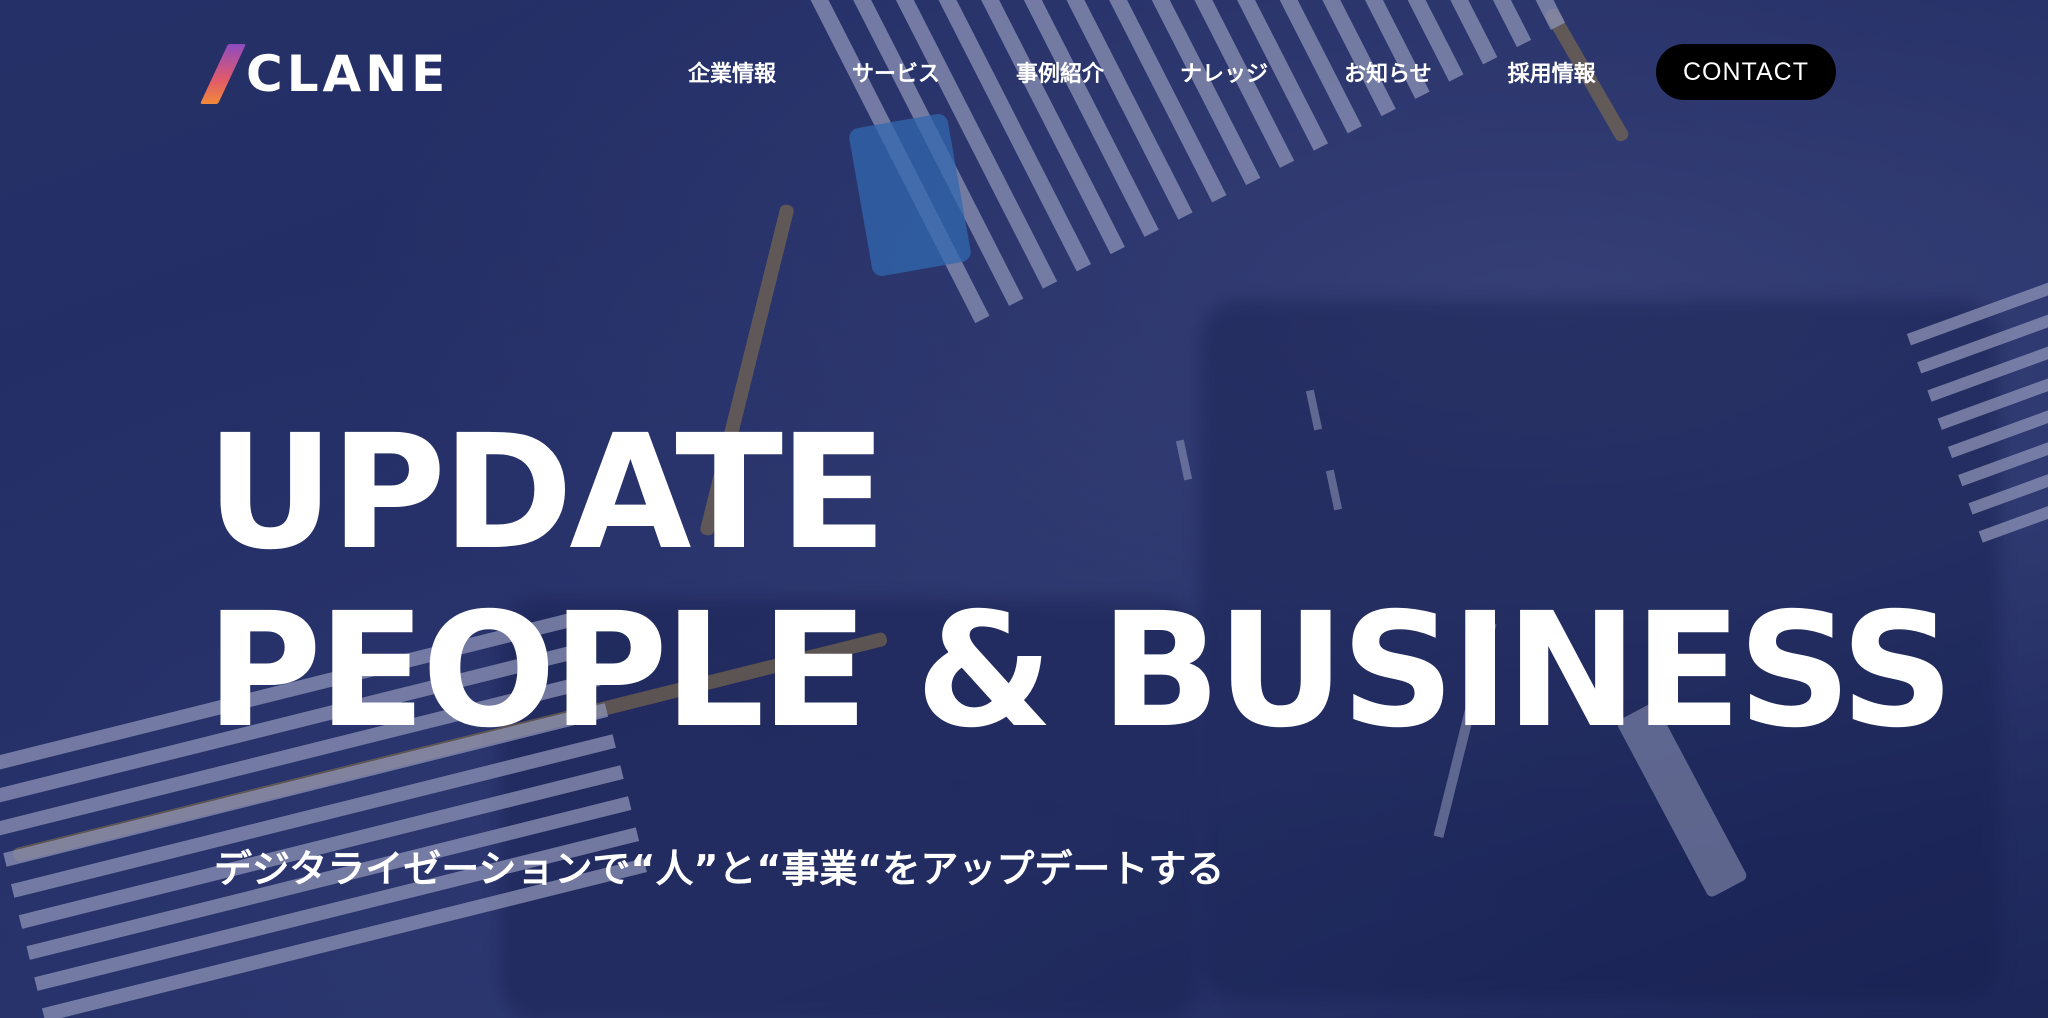 Image resolution: width=2048 pixels, height=1018 pixels. I want to click on nav-item-services: サービス, so click(896, 72).